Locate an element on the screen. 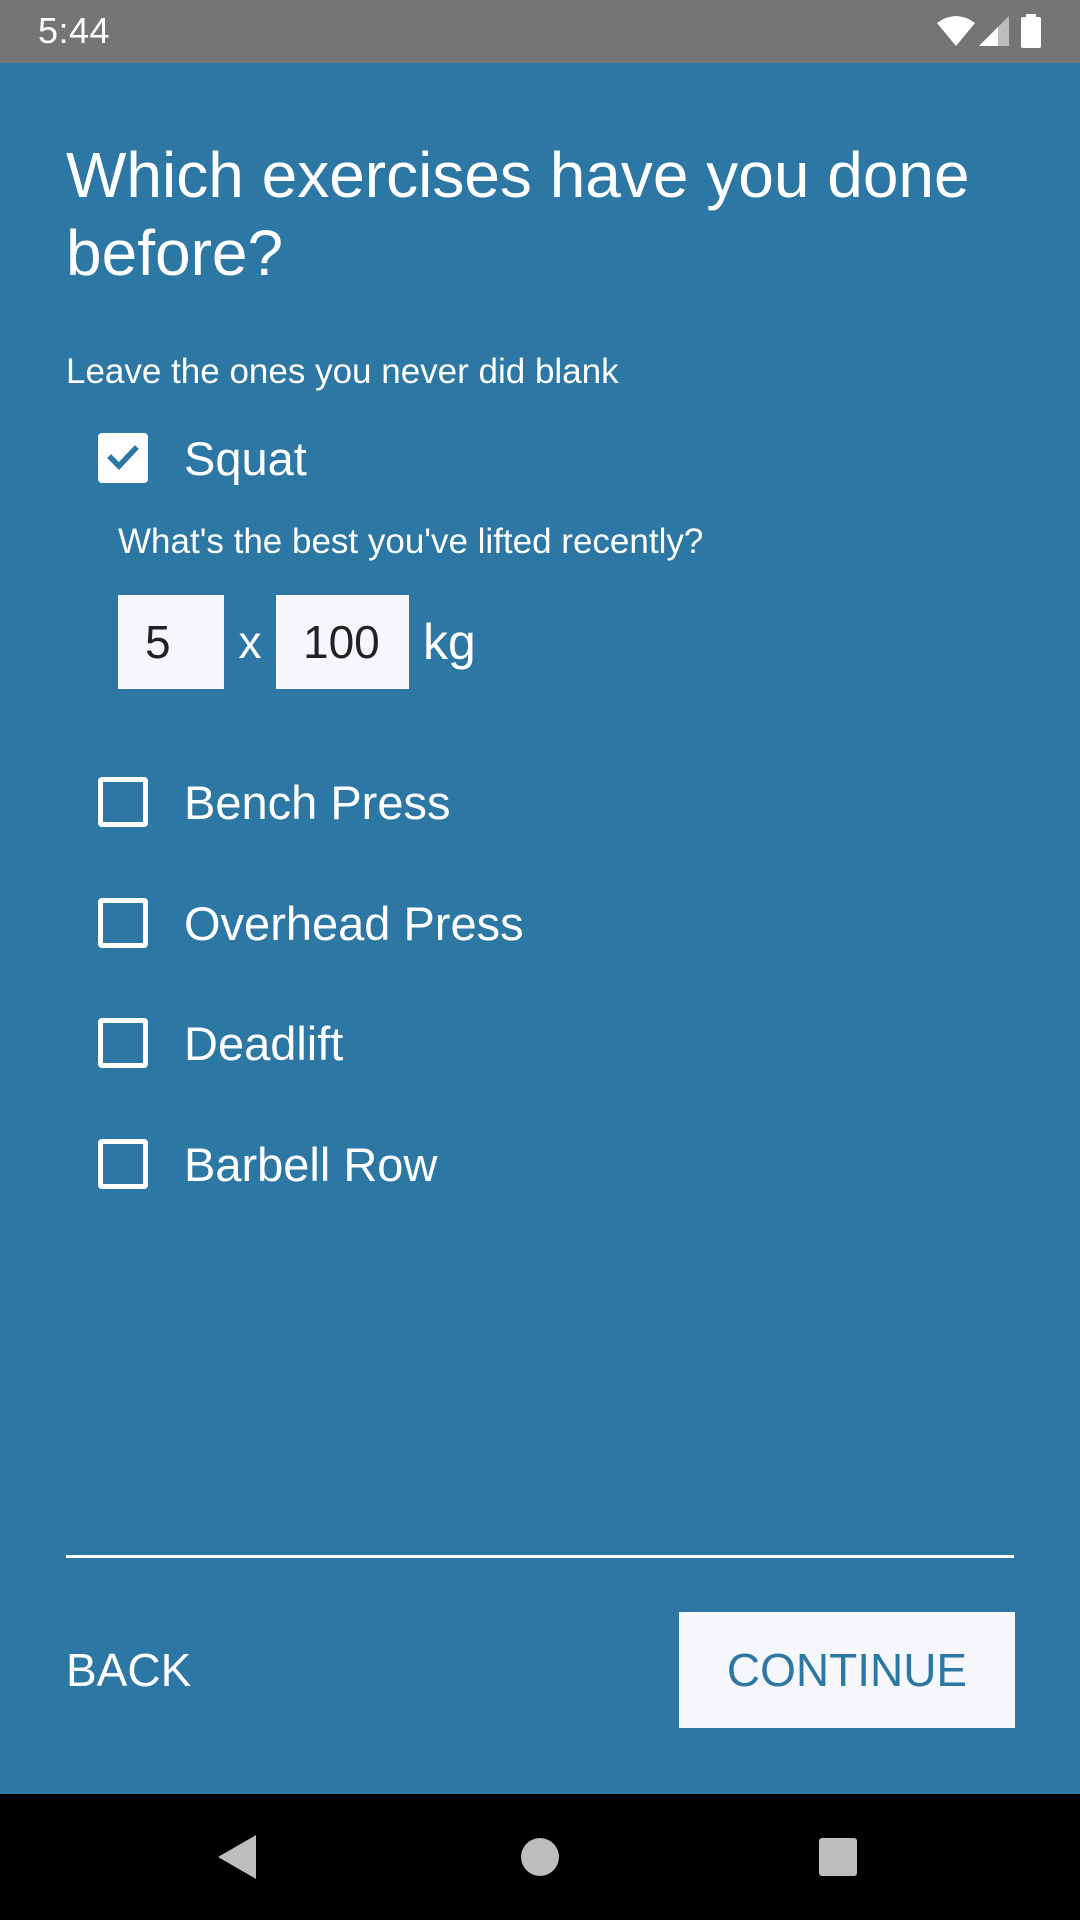 The image size is (1080, 1920). exercise-checkbox-overhead-press: Overhead Press is located at coordinates (311, 923).